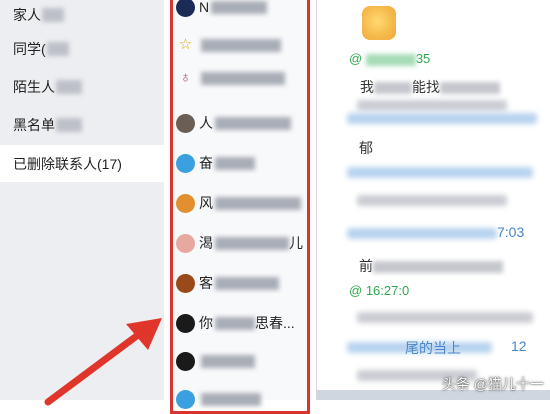 Image resolution: width=550 pixels, height=414 pixels. Describe the element at coordinates (511, 232) in the screenshot. I see `time-fragment: 7:03` at that location.